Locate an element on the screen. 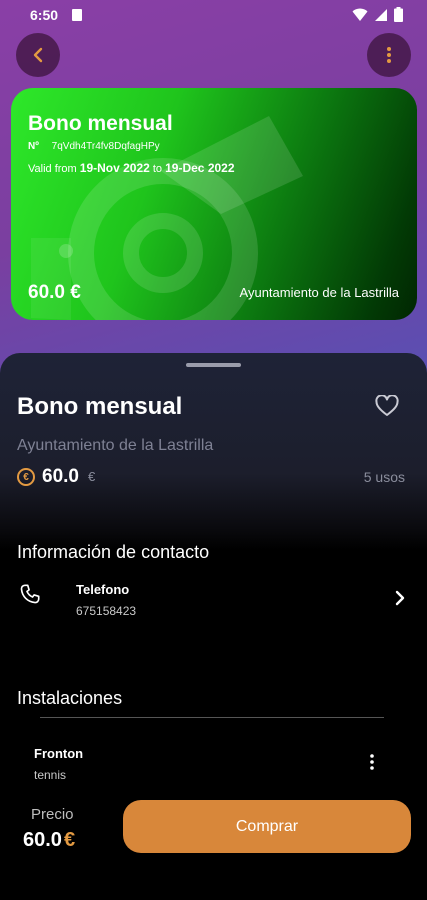  facilities-heading: Instalaciones is located at coordinates (70, 698).